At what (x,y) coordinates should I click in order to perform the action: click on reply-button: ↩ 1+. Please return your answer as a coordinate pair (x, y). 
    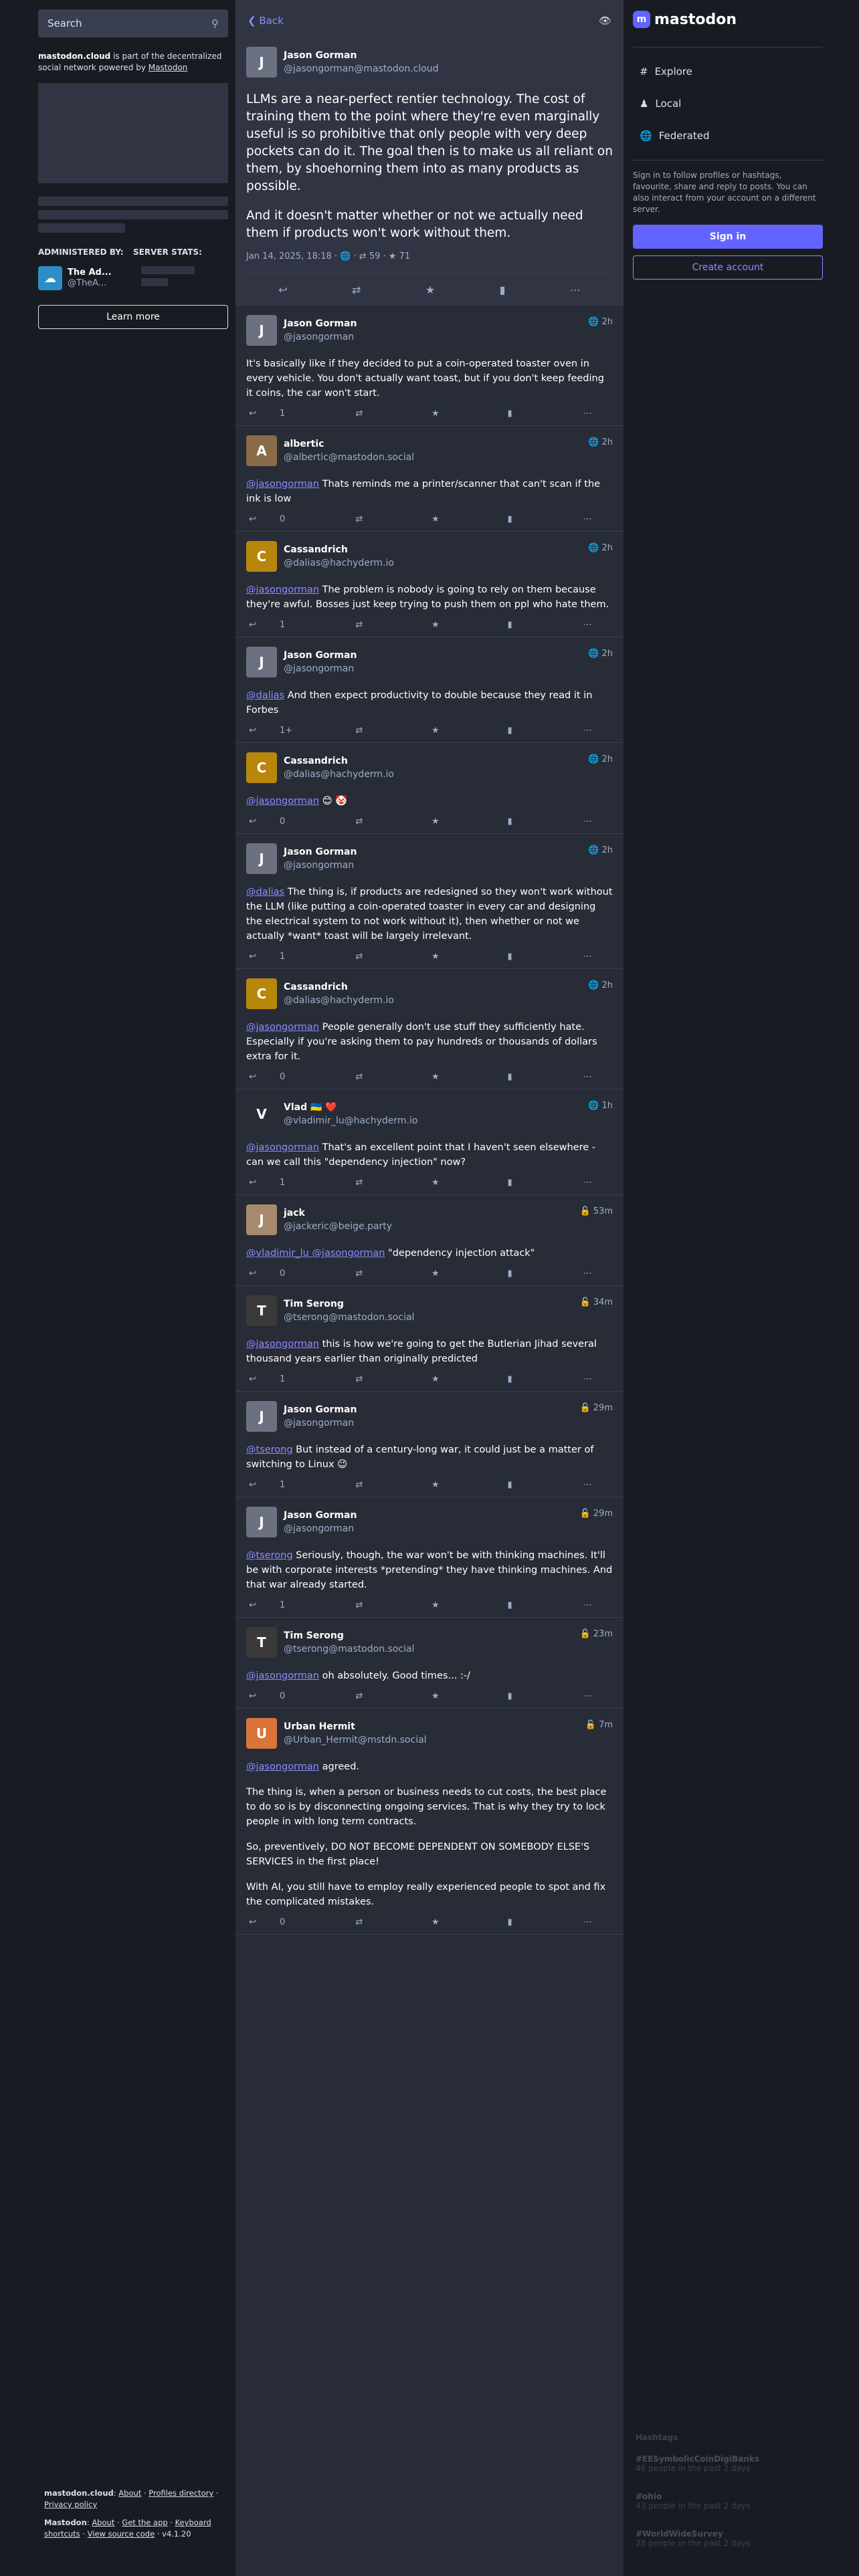
    Looking at the image, I should click on (277, 731).